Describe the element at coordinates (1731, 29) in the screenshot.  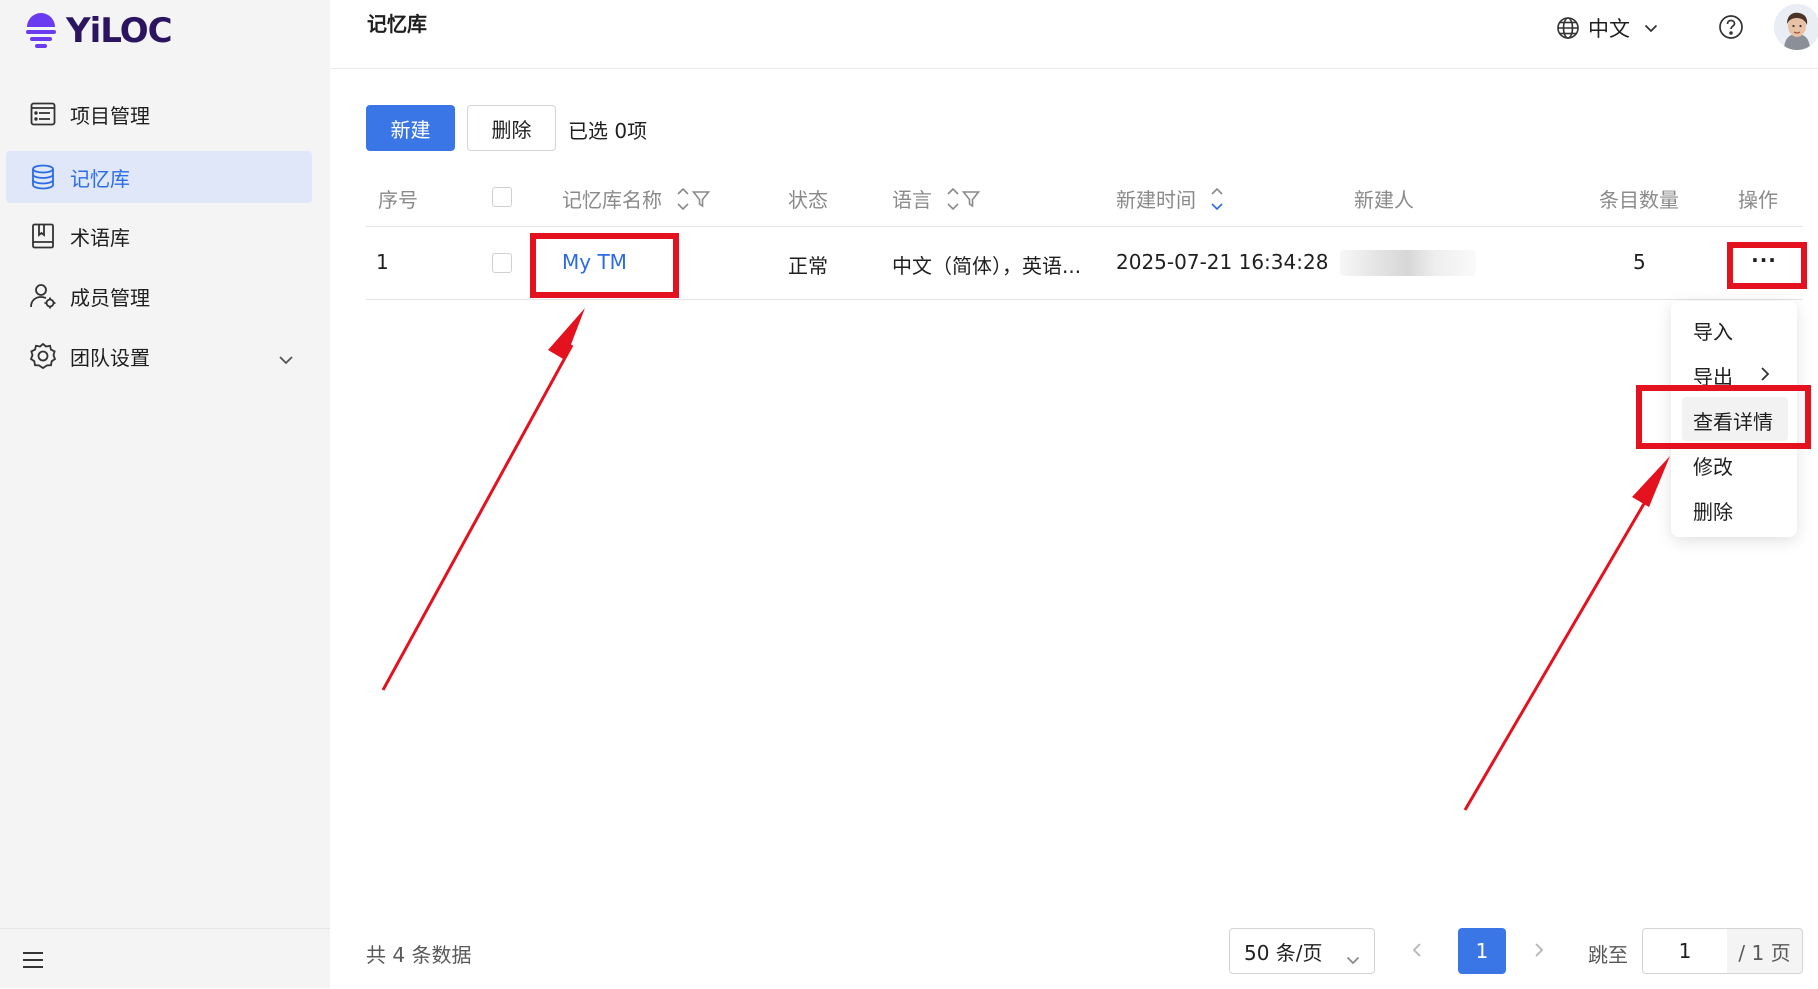
I see `help-circle-icon` at that location.